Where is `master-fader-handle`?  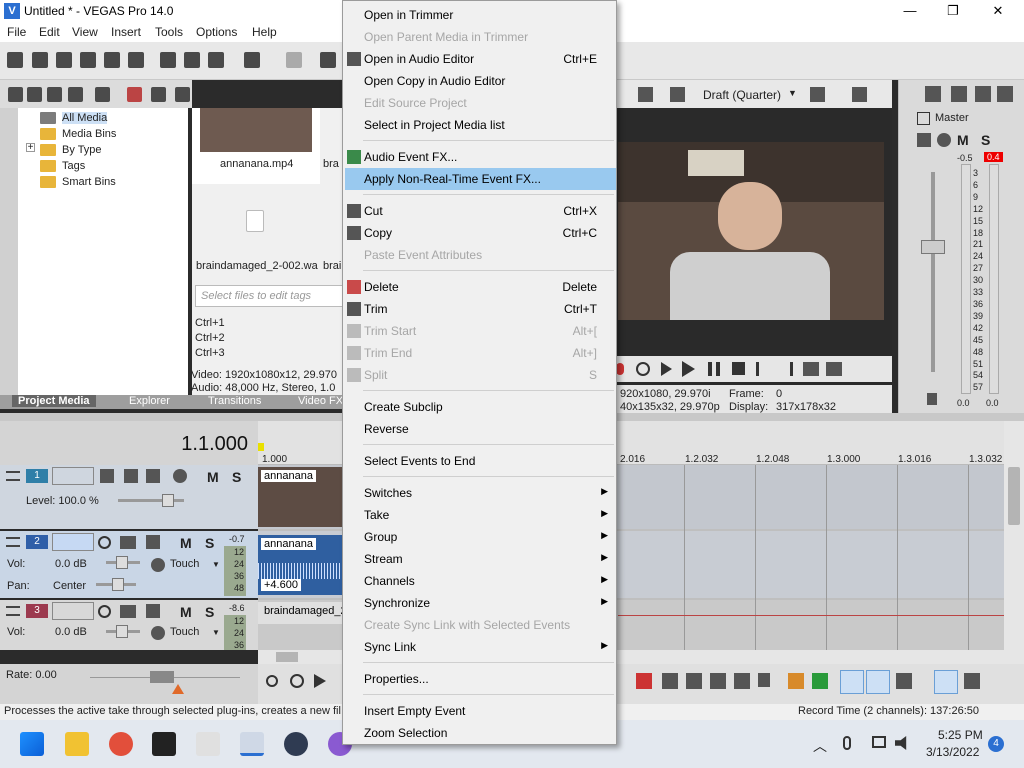 master-fader-handle is located at coordinates (933, 247).